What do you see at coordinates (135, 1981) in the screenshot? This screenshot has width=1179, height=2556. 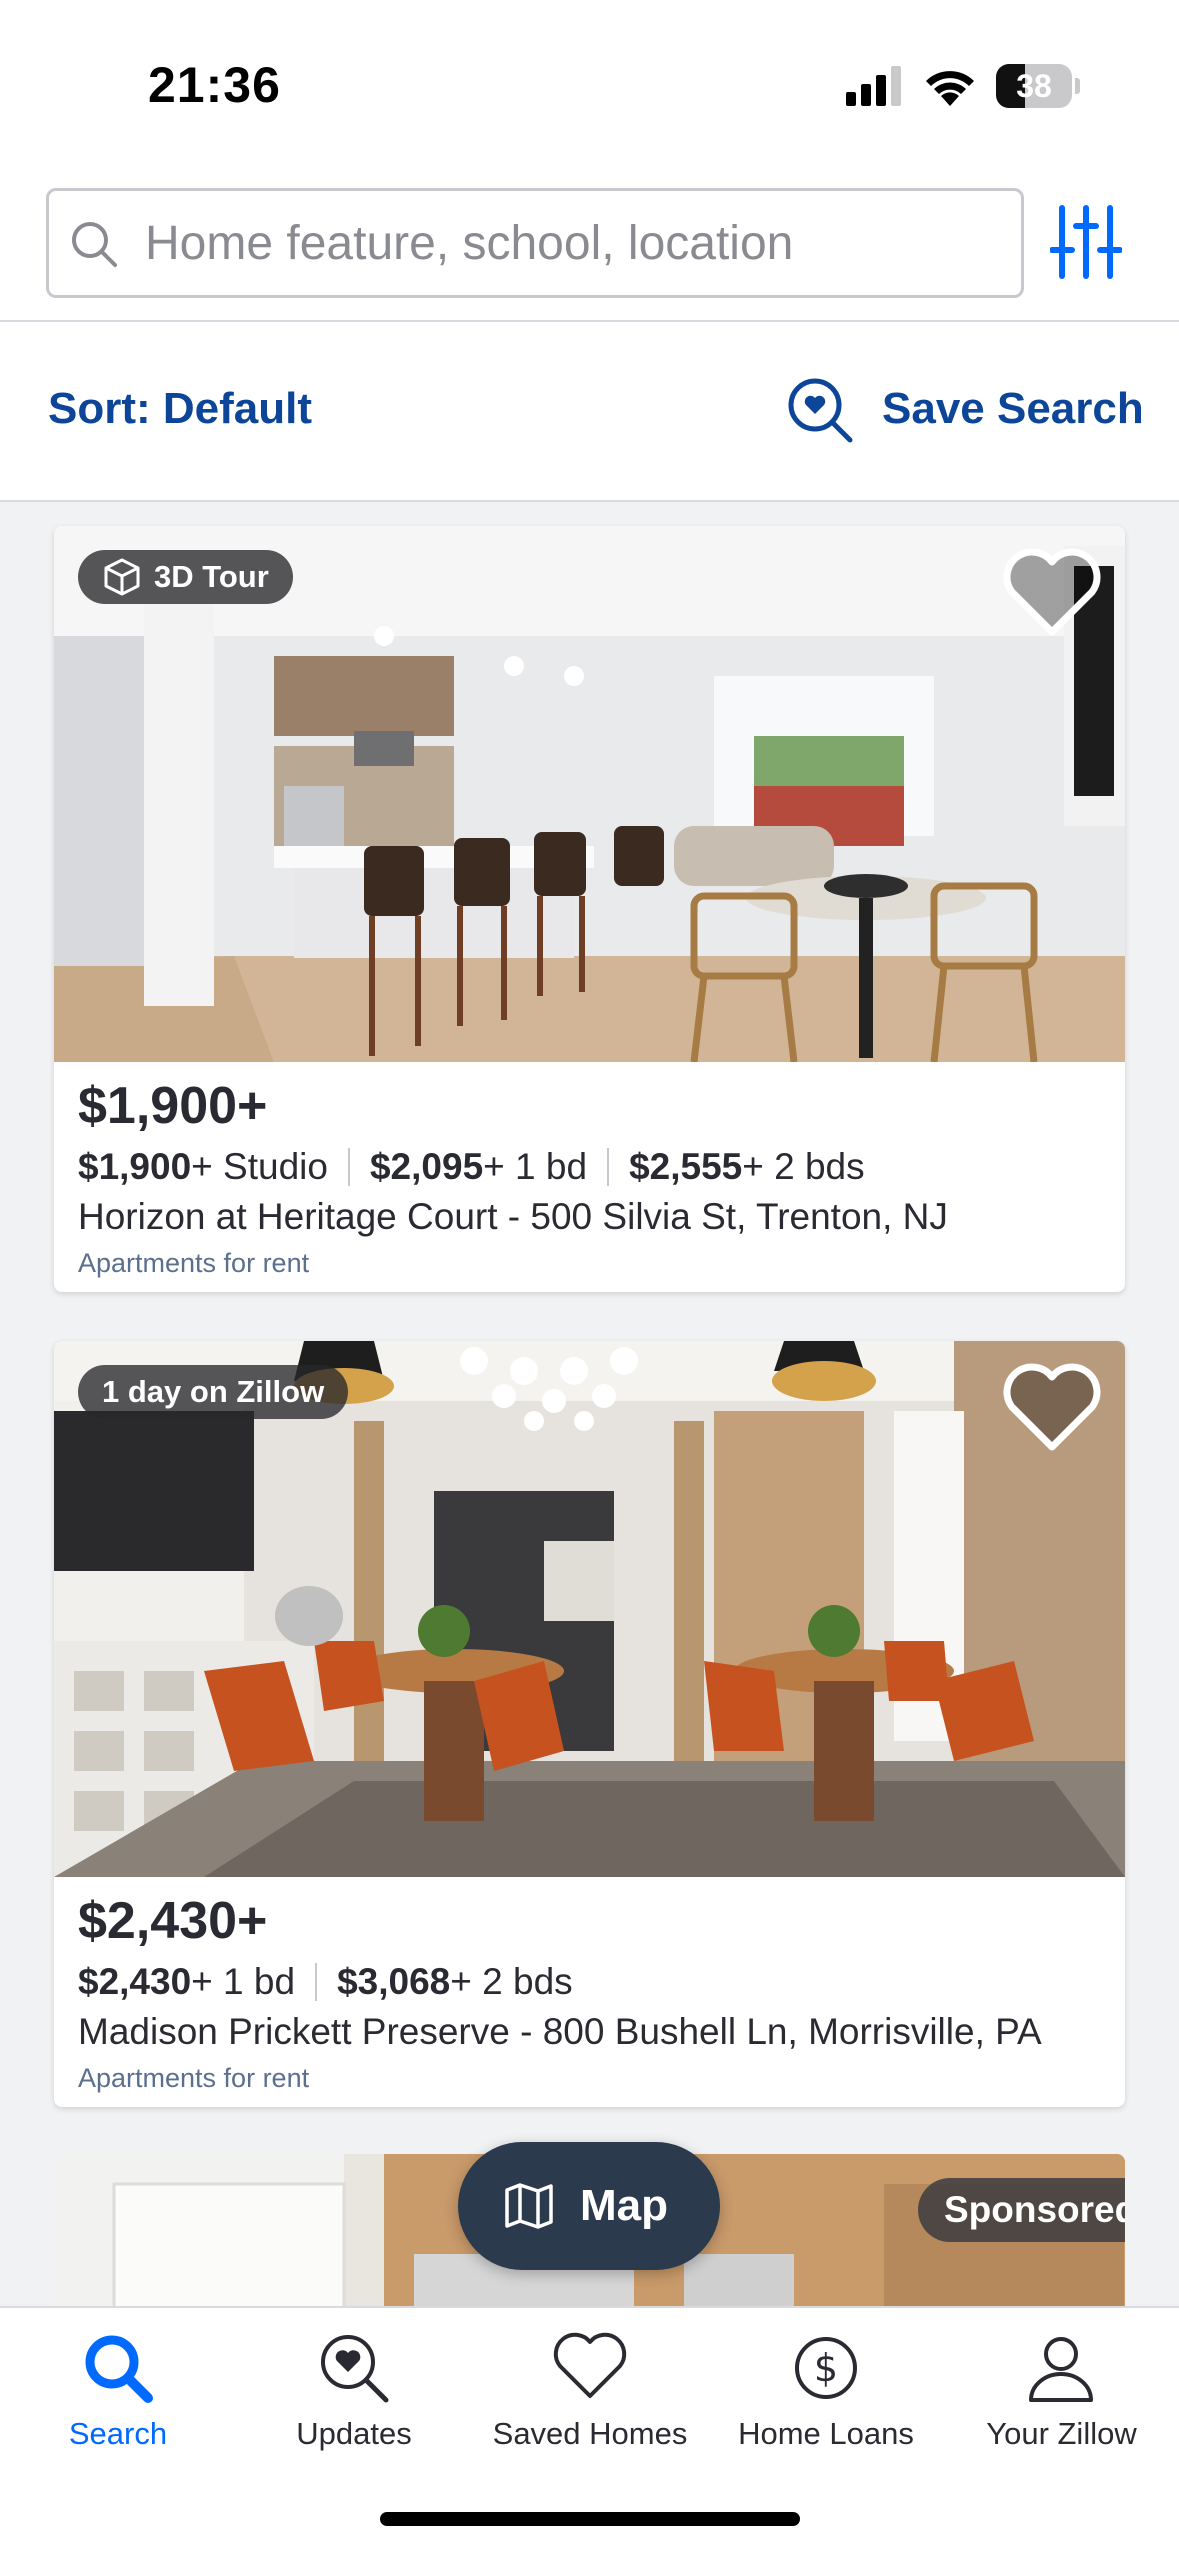 I see `unit-price: $2,430` at bounding box center [135, 1981].